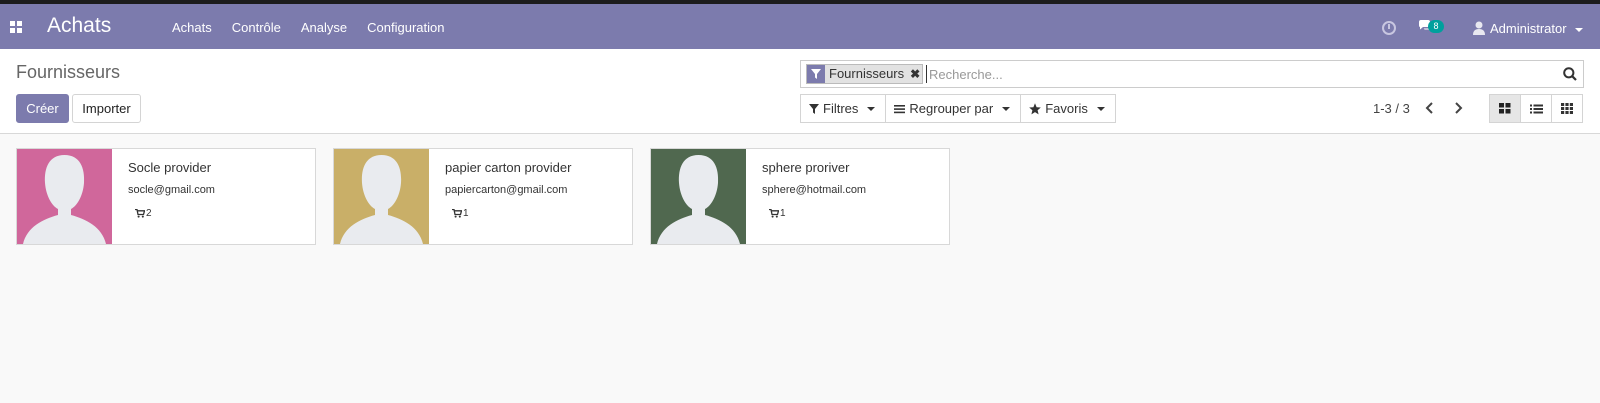 This screenshot has height=403, width=1600. What do you see at coordinates (68, 72) in the screenshot?
I see `breadcrumb: Fournisseurs` at bounding box center [68, 72].